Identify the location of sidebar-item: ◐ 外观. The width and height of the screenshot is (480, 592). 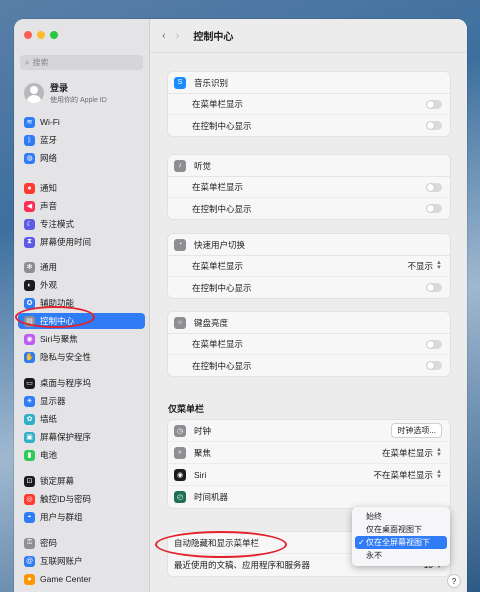
(81, 285).